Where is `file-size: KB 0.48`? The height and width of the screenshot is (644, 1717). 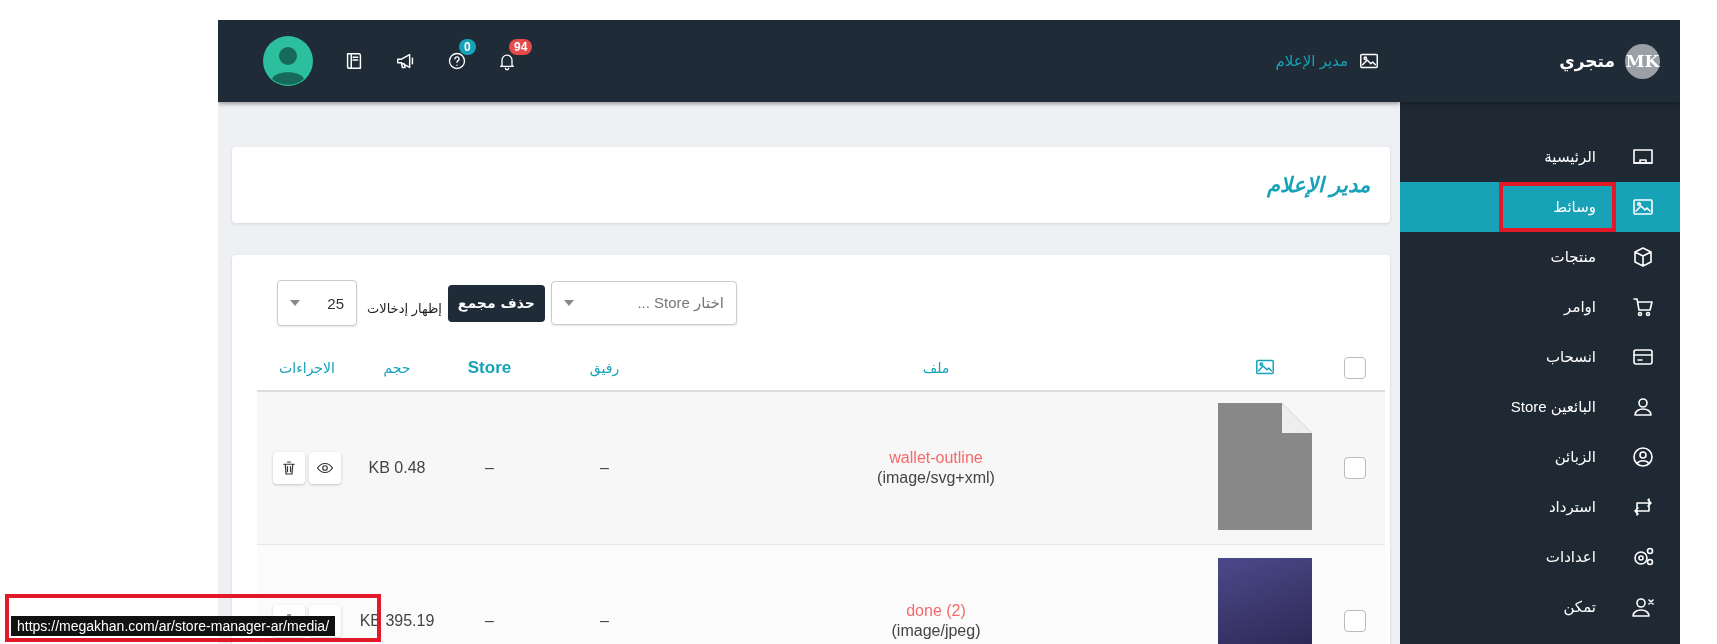
file-size: KB 0.48 is located at coordinates (397, 468).